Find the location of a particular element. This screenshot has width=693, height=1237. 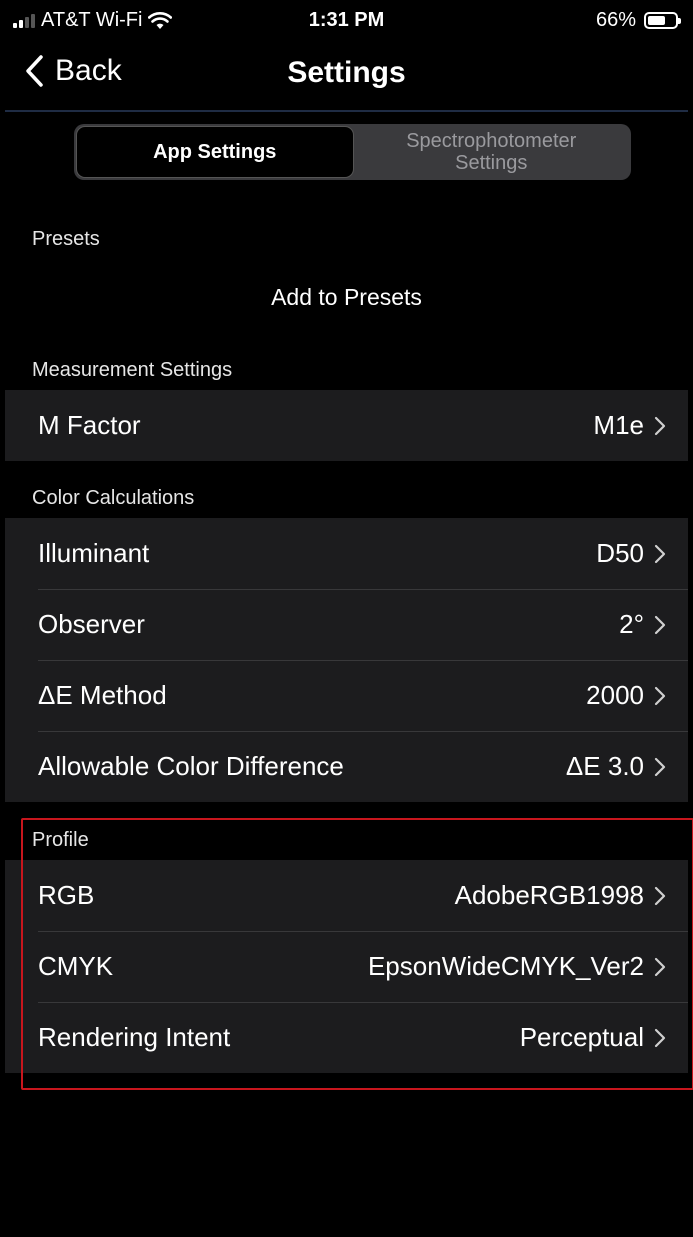

add-to-presets-button: Add to Presets is located at coordinates (346, 297).